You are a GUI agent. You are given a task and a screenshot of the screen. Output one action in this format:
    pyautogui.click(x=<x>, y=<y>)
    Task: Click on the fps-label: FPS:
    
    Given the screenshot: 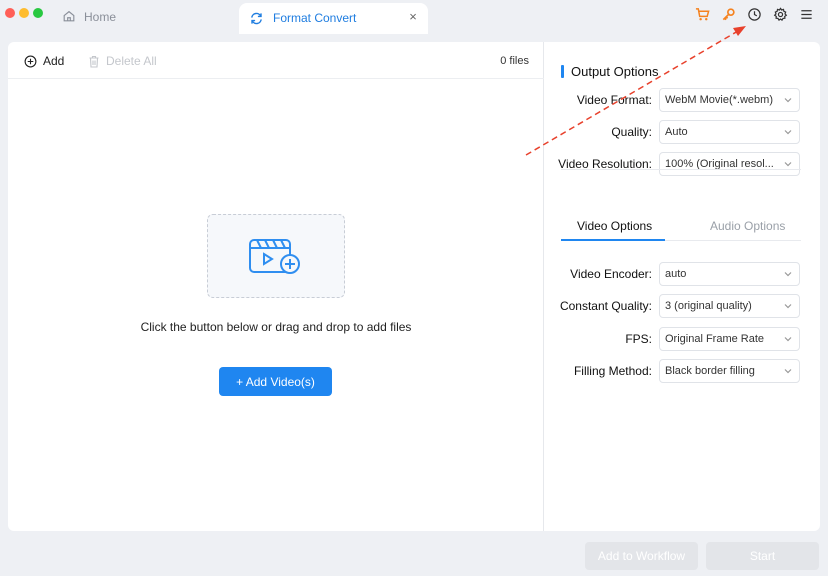 What is the action you would take?
    pyautogui.click(x=638, y=339)
    